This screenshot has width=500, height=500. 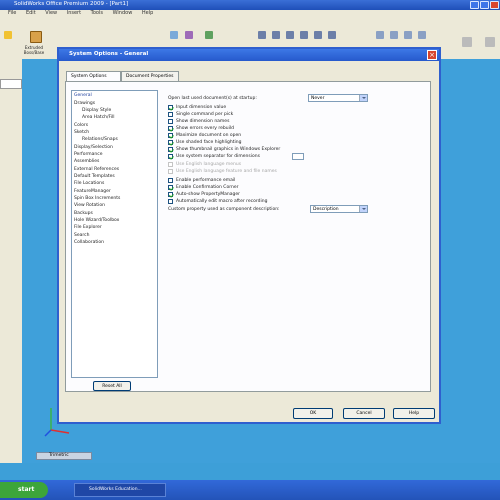 What do you see at coordinates (474, 5) in the screenshot?
I see `minimize-button` at bounding box center [474, 5].